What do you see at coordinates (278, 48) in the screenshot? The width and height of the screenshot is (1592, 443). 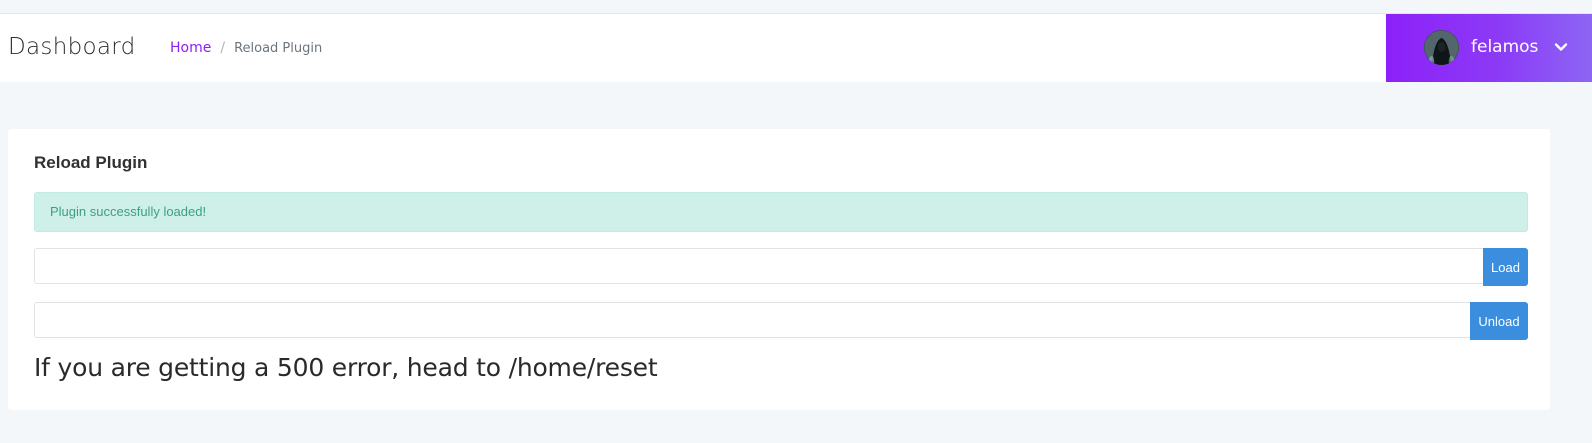 I see `breadcrumb-current: Reload Plugin` at bounding box center [278, 48].